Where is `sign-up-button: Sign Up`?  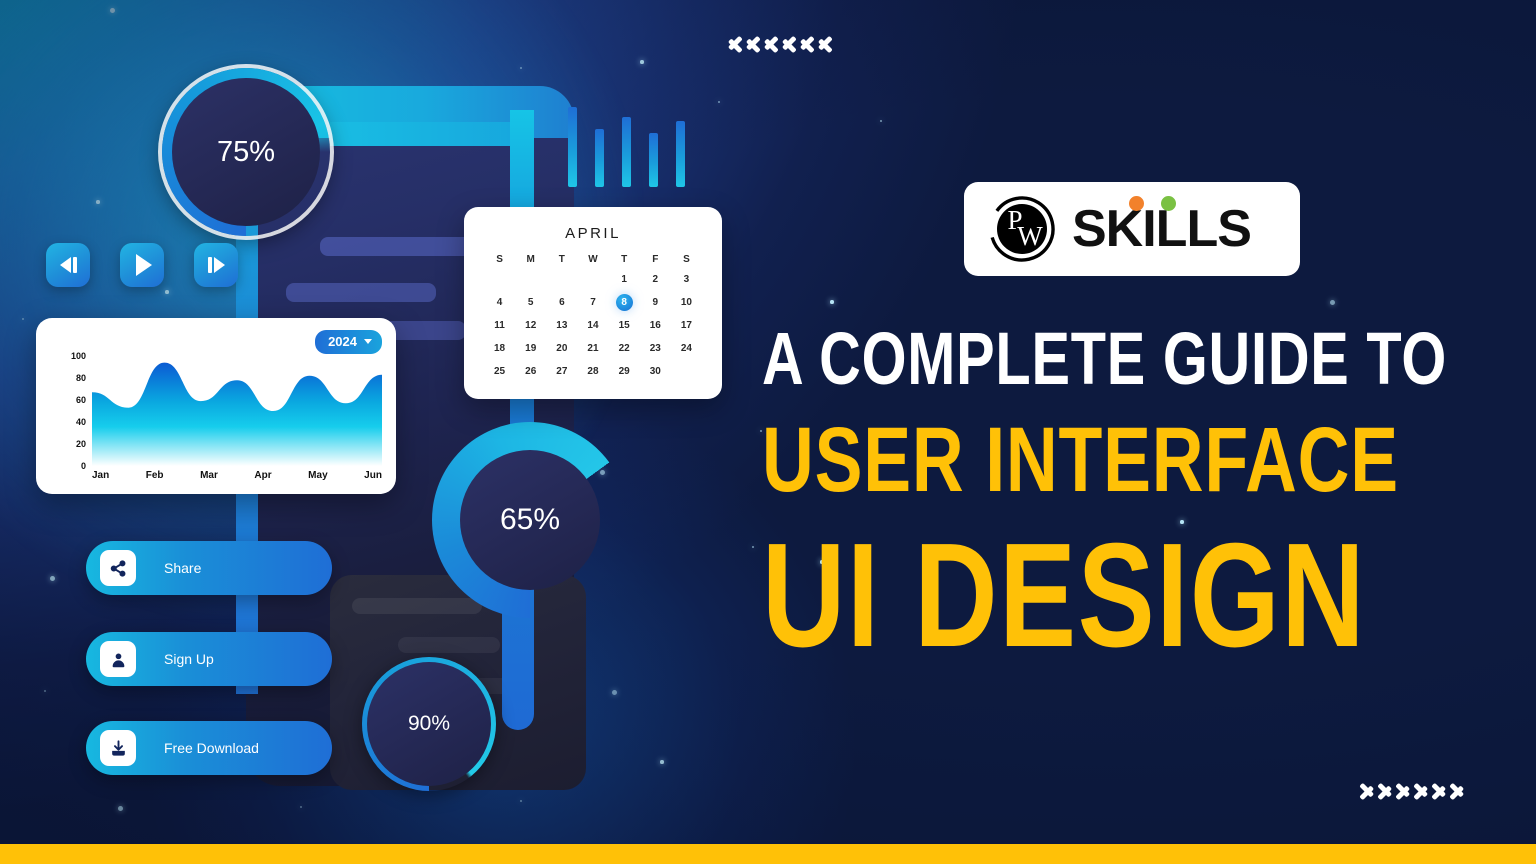
sign-up-button: Sign Up is located at coordinates (209, 659).